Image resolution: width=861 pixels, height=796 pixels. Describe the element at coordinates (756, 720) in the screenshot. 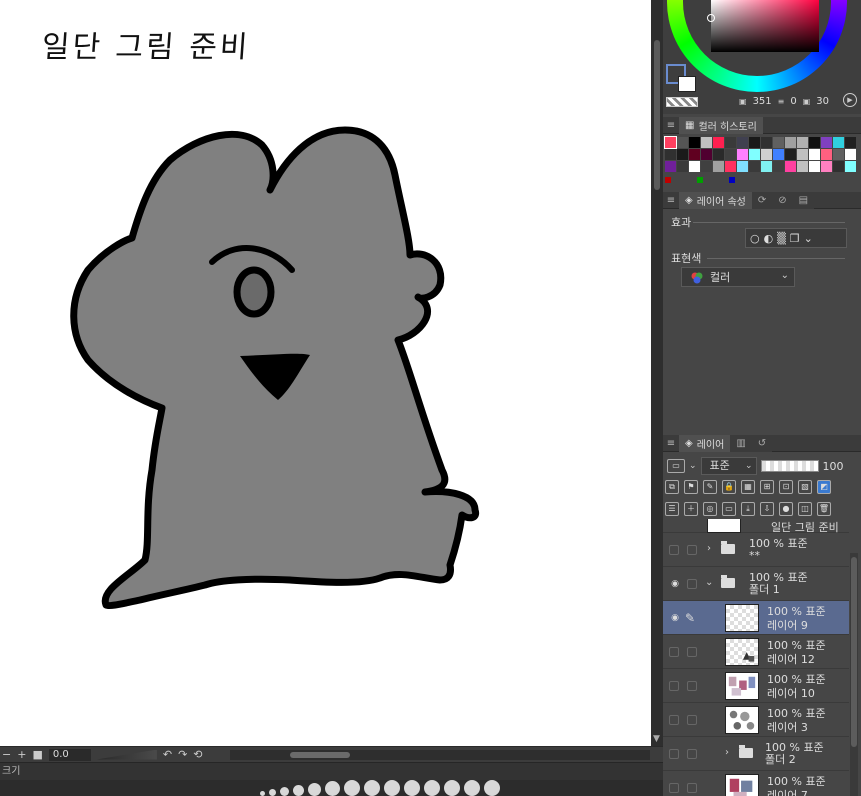

I see `layer-row-layer-3: 100 % 표준 레이어 3` at that location.